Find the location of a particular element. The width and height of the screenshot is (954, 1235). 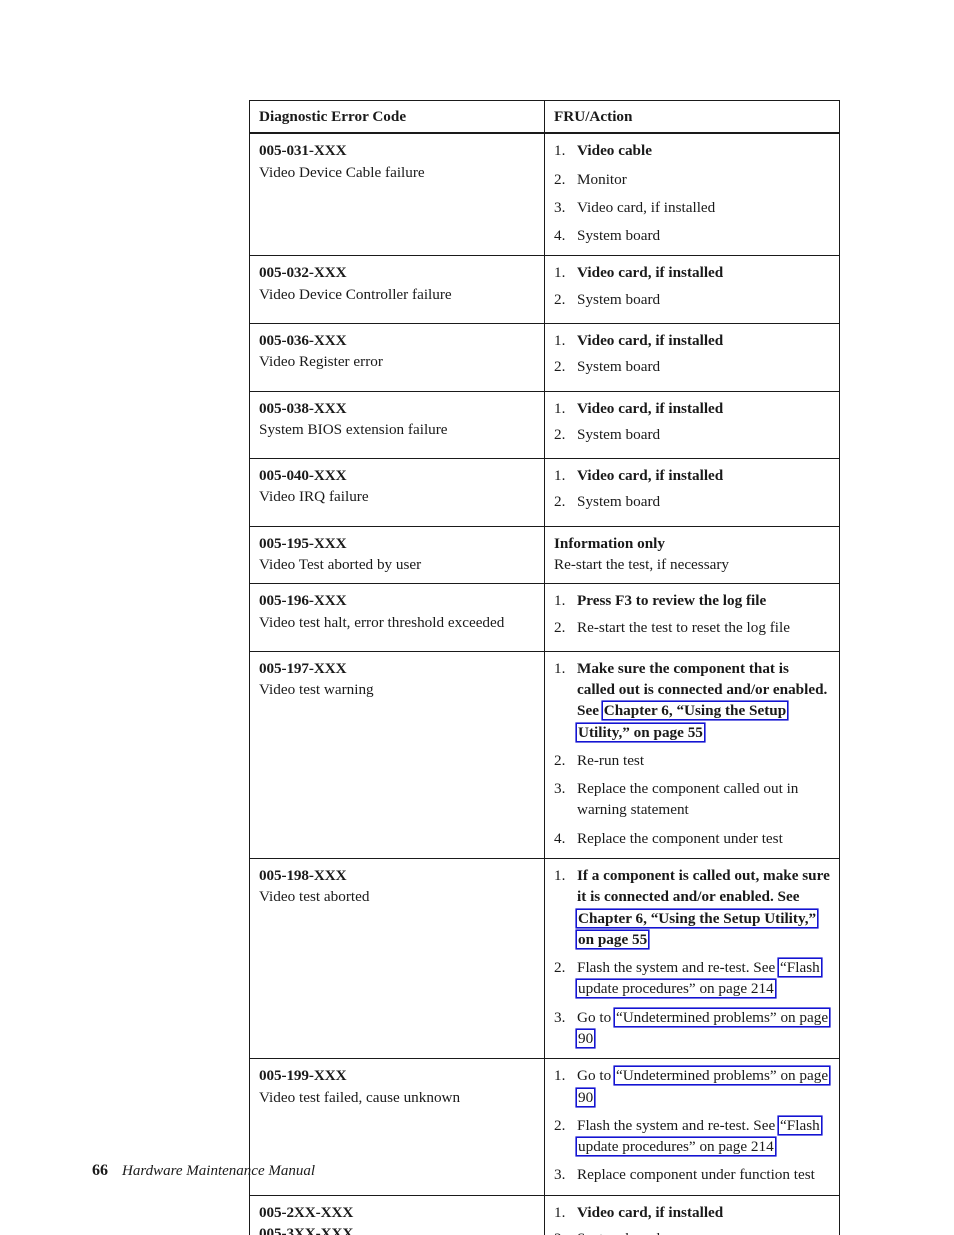

error-code: 005-2XX-XXX is located at coordinates (306, 1212).